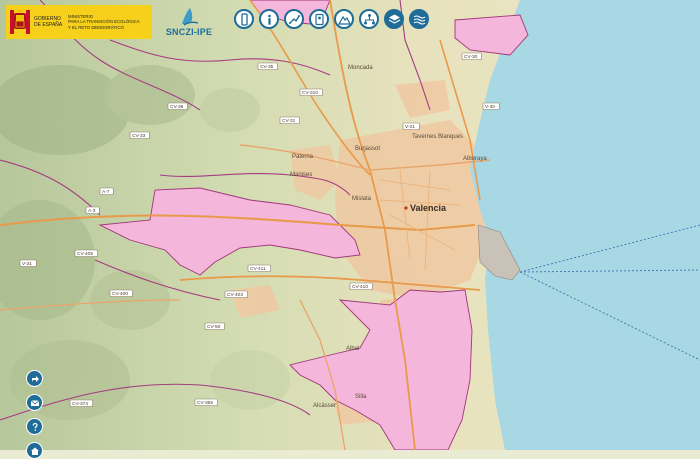 Image resolution: width=700 pixels, height=459 pixels. What do you see at coordinates (331, 19) in the screenshot?
I see `toolbar` at bounding box center [331, 19].